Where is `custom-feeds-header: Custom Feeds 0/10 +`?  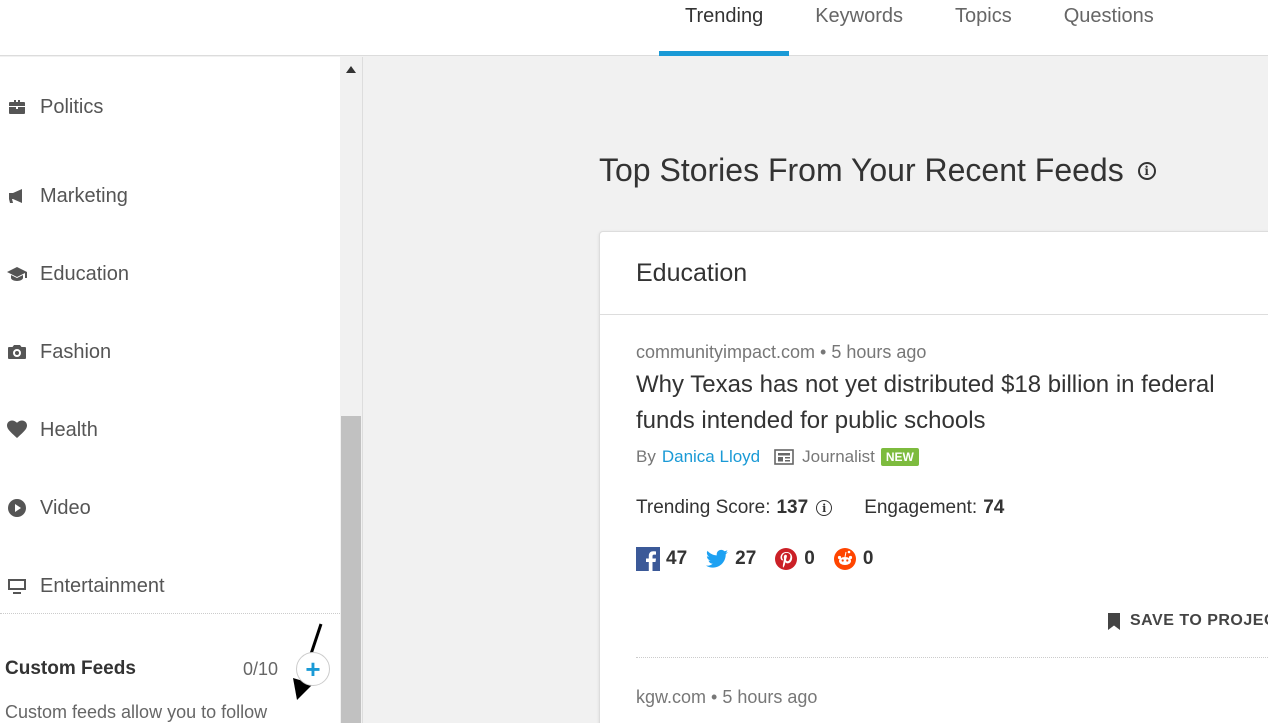 custom-feeds-header: Custom Feeds 0/10 + is located at coordinates (167, 669).